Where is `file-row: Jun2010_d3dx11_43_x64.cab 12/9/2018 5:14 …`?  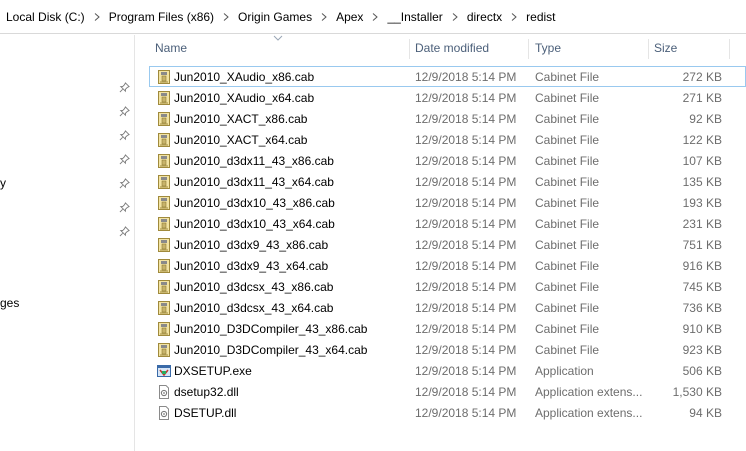 file-row: Jun2010_d3dx11_43_x64.cab 12/9/2018 5:14 … is located at coordinates (447, 181).